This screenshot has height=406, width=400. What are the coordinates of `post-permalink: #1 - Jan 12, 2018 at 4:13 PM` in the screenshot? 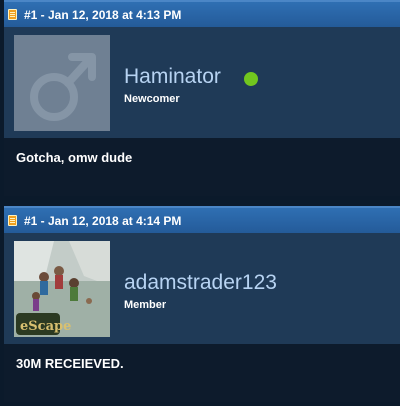 It's located at (102, 15).